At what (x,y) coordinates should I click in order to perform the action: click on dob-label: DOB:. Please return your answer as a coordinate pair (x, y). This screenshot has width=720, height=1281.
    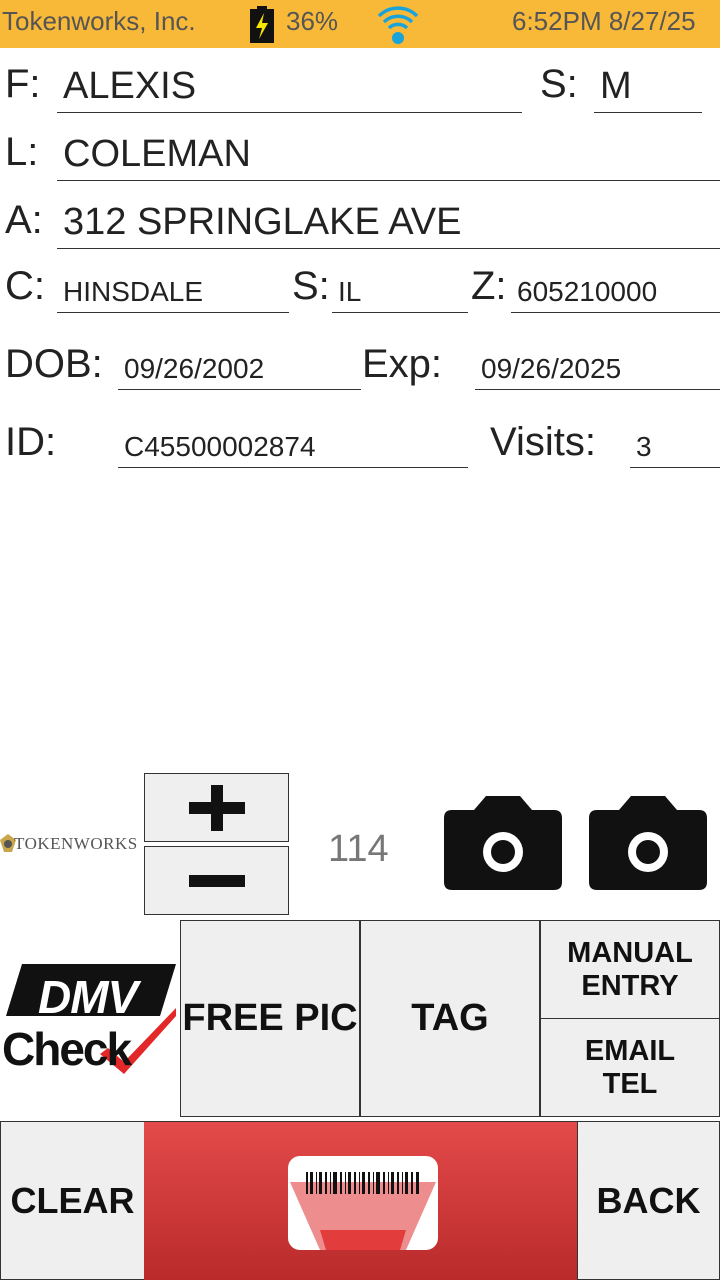
    Looking at the image, I should click on (54, 364).